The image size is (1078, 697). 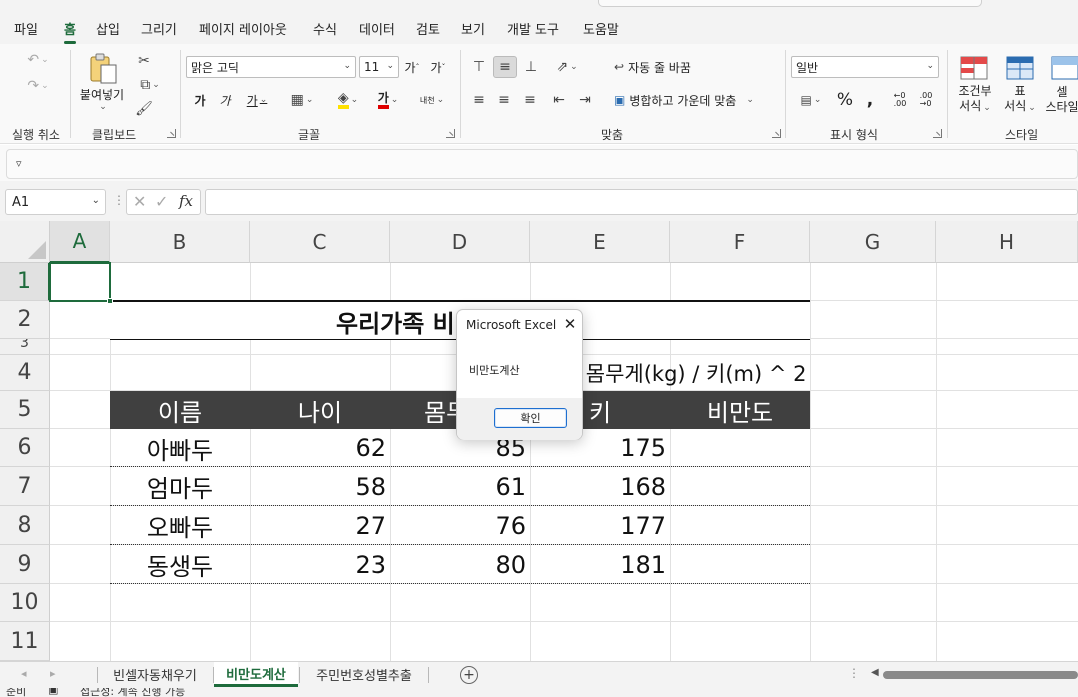 I want to click on sheet-tab-fill-blank: 빈셀자동채우기, so click(x=155, y=674).